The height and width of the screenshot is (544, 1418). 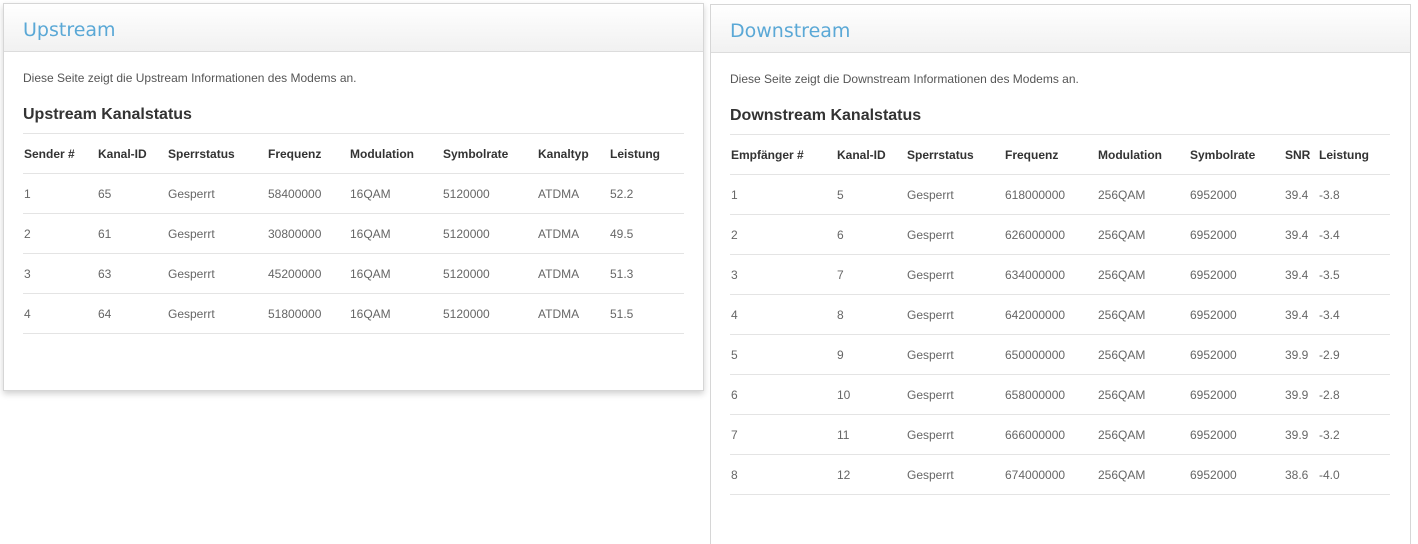 What do you see at coordinates (1050, 274) in the screenshot?
I see `table-cell: 634000000` at bounding box center [1050, 274].